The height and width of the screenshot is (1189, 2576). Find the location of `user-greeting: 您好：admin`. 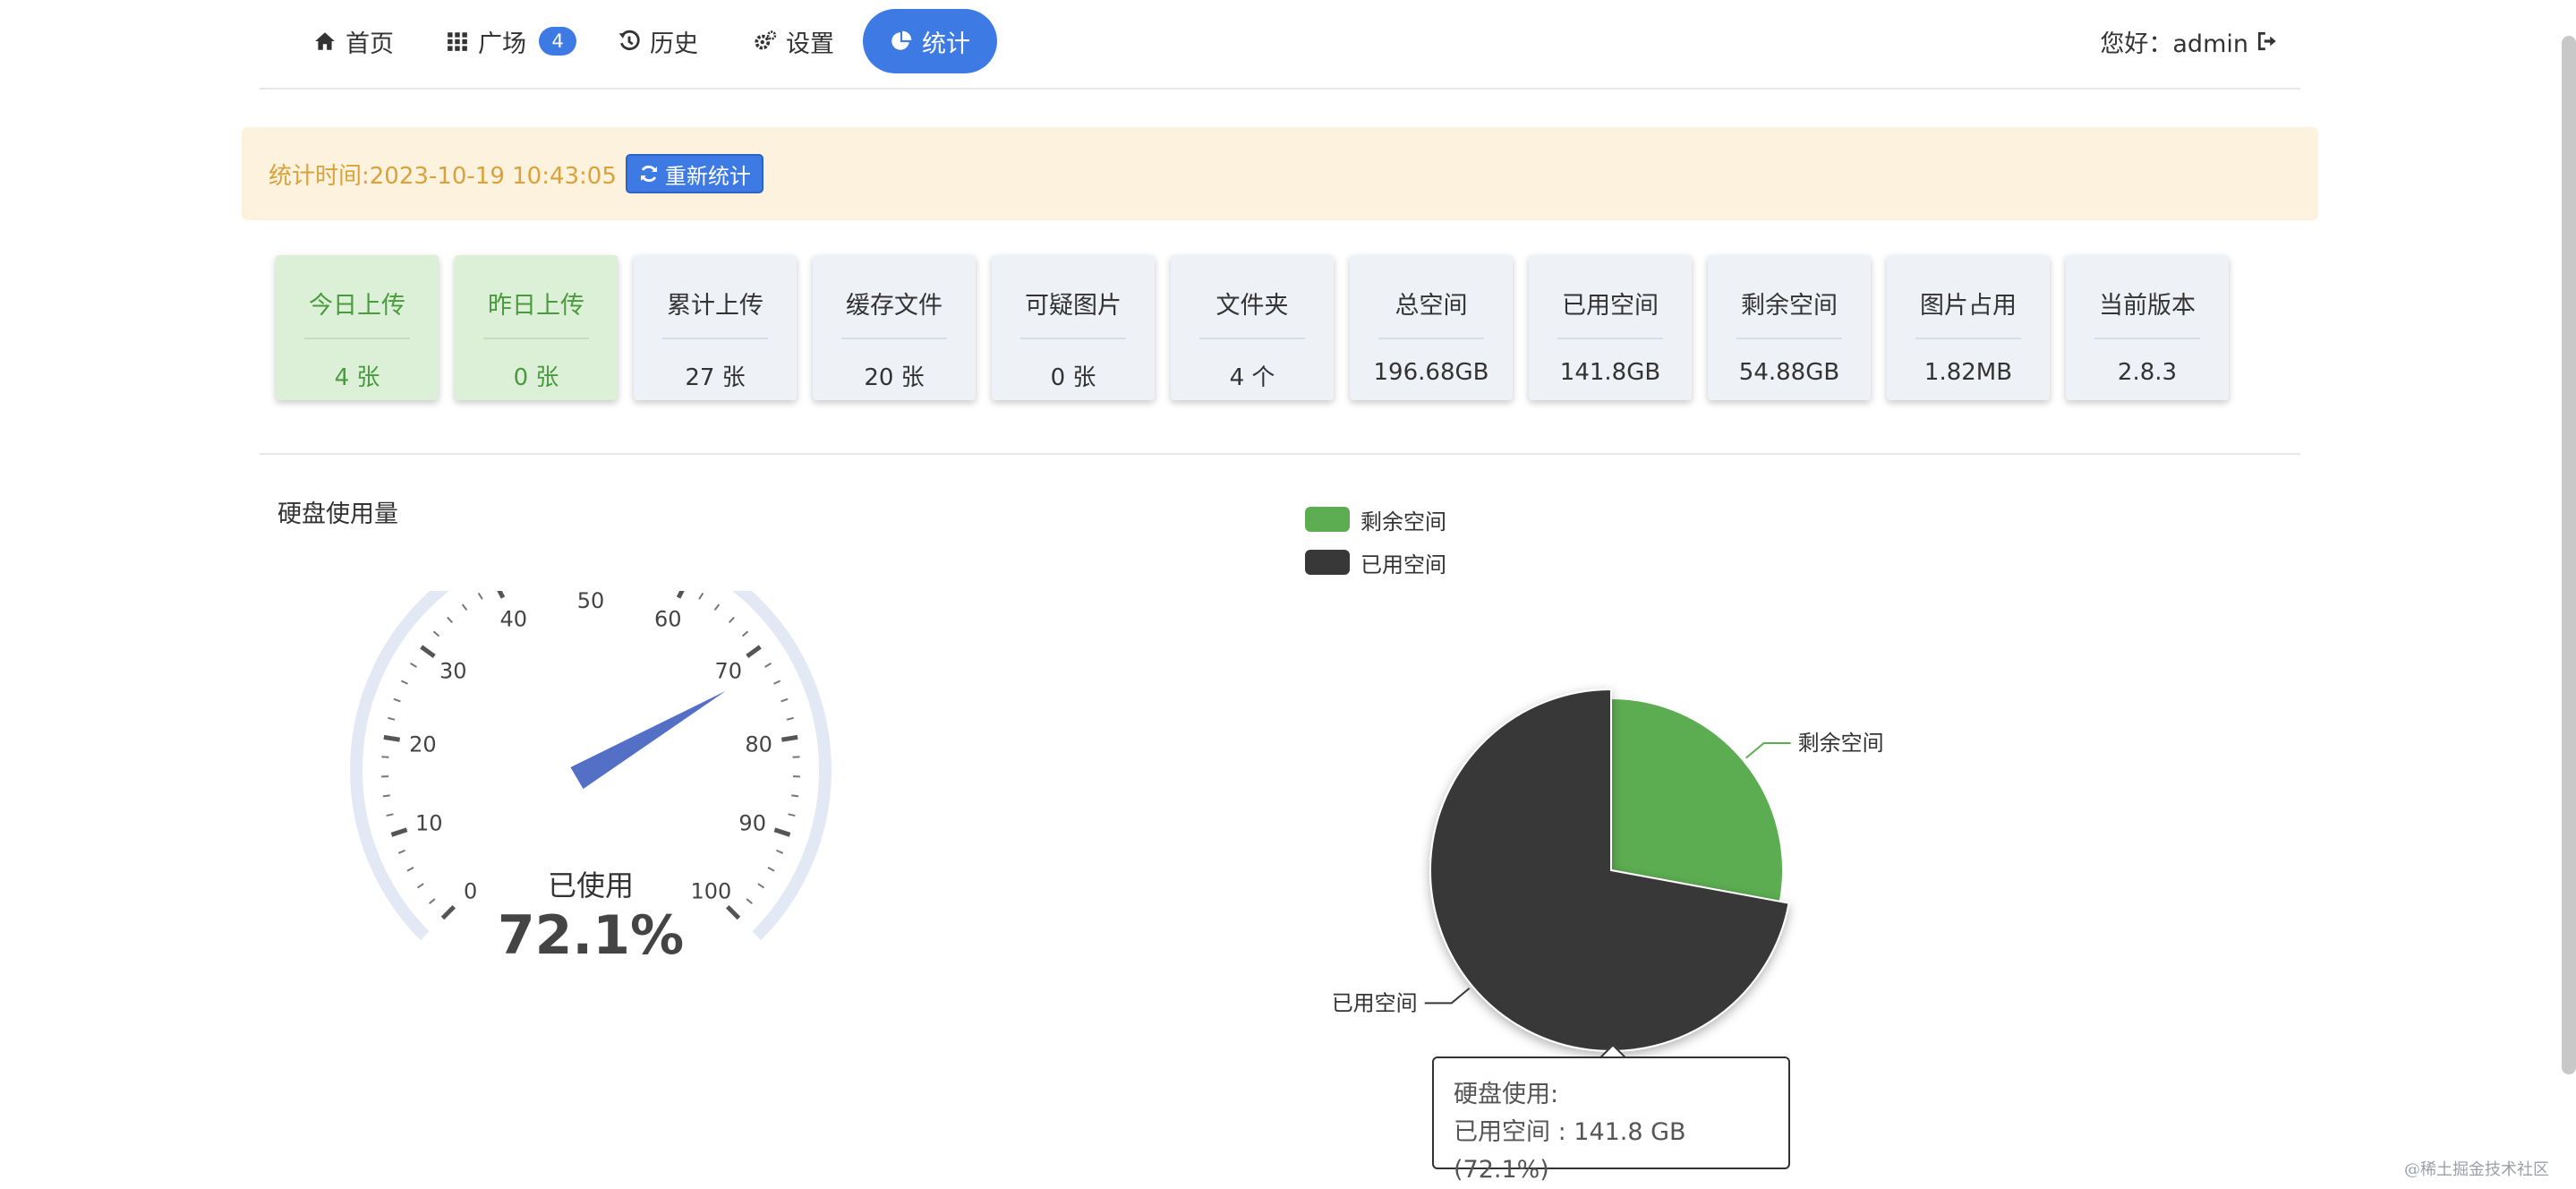

user-greeting: 您好：admin is located at coordinates (2189, 41).